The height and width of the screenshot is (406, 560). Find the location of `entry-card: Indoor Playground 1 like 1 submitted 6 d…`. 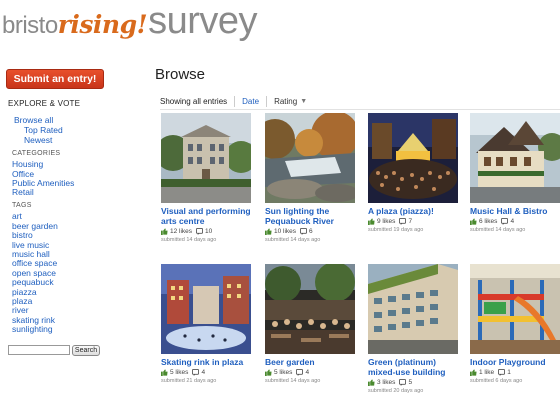

entry-card: Indoor Playground 1 like 1 submitted 6 d… is located at coordinates (515, 324).